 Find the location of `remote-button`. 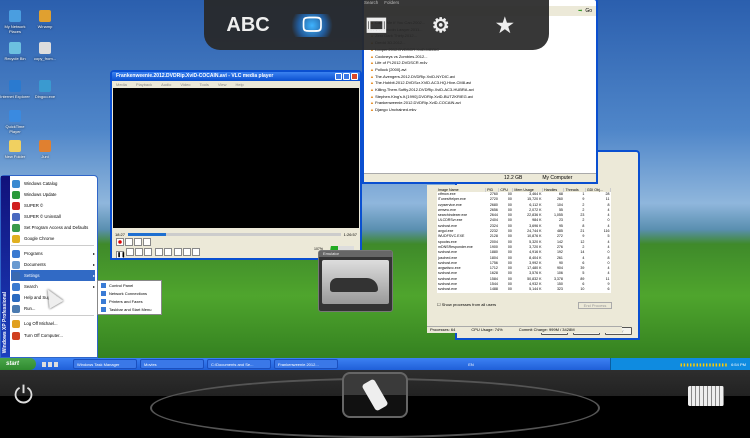

remote-button is located at coordinates (375, 395).